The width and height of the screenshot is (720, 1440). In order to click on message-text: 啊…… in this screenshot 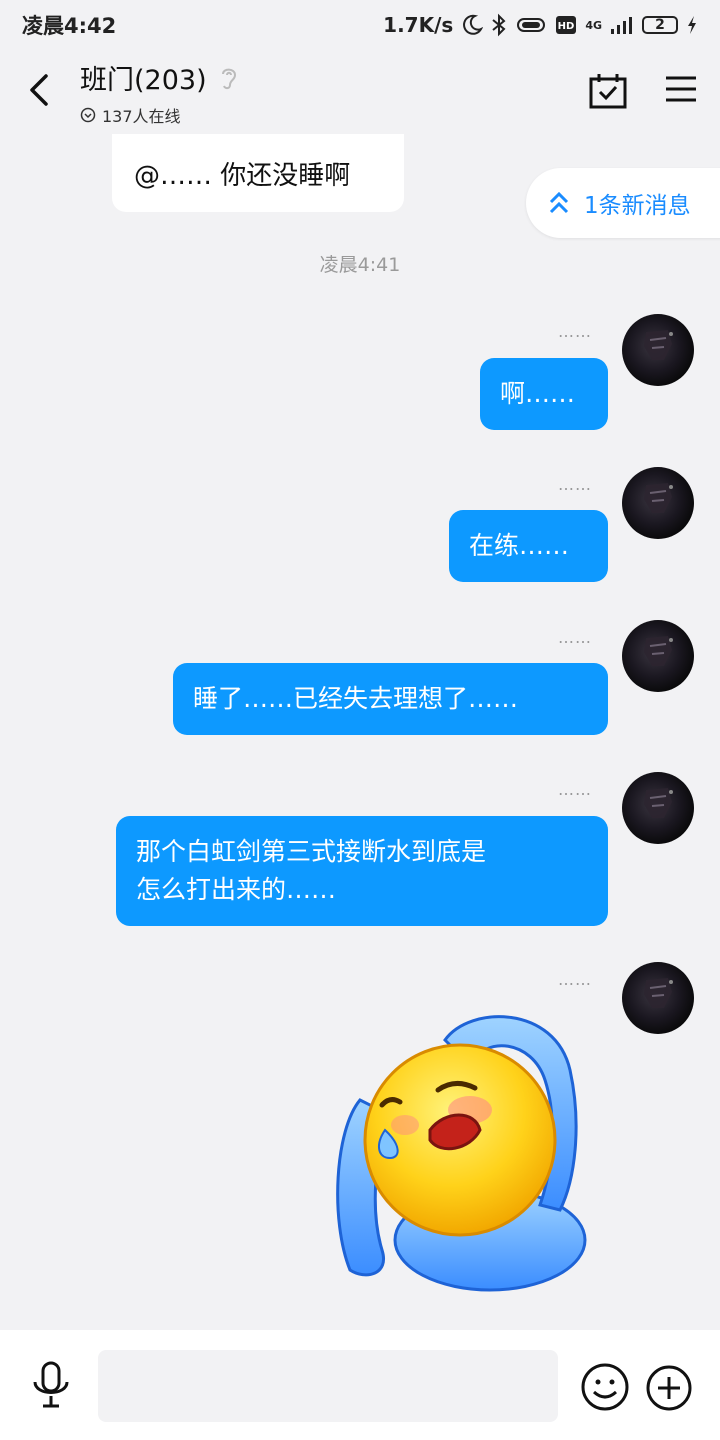, I will do `click(538, 393)`.